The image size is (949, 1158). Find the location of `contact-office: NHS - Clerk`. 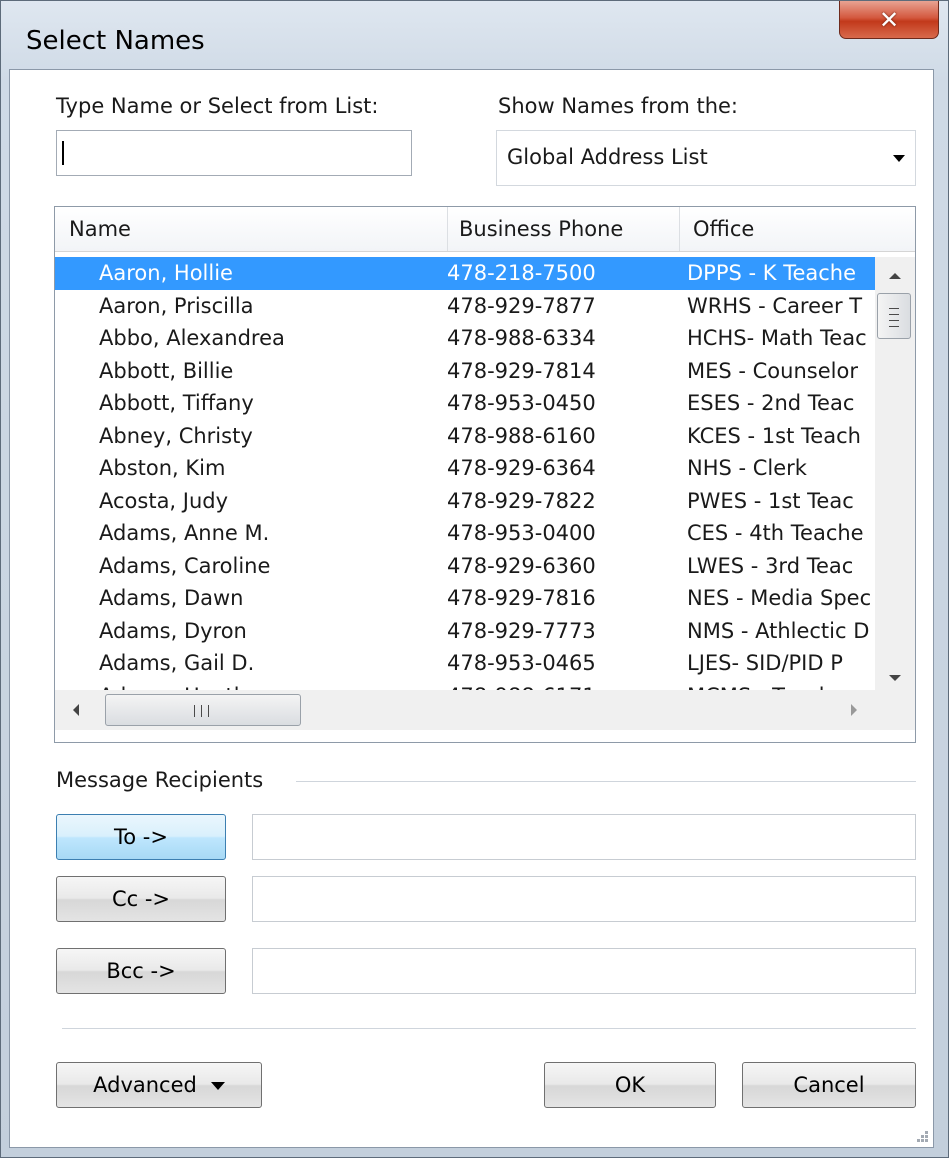

contact-office: NHS - Clerk is located at coordinates (747, 468).